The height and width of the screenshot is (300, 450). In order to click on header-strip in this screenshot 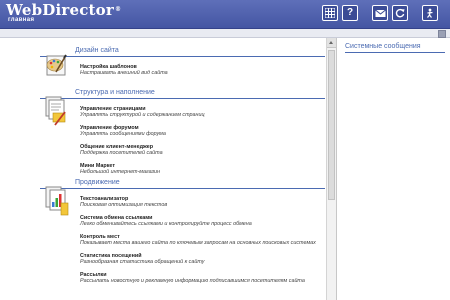, I will do `click(225, 33)`.